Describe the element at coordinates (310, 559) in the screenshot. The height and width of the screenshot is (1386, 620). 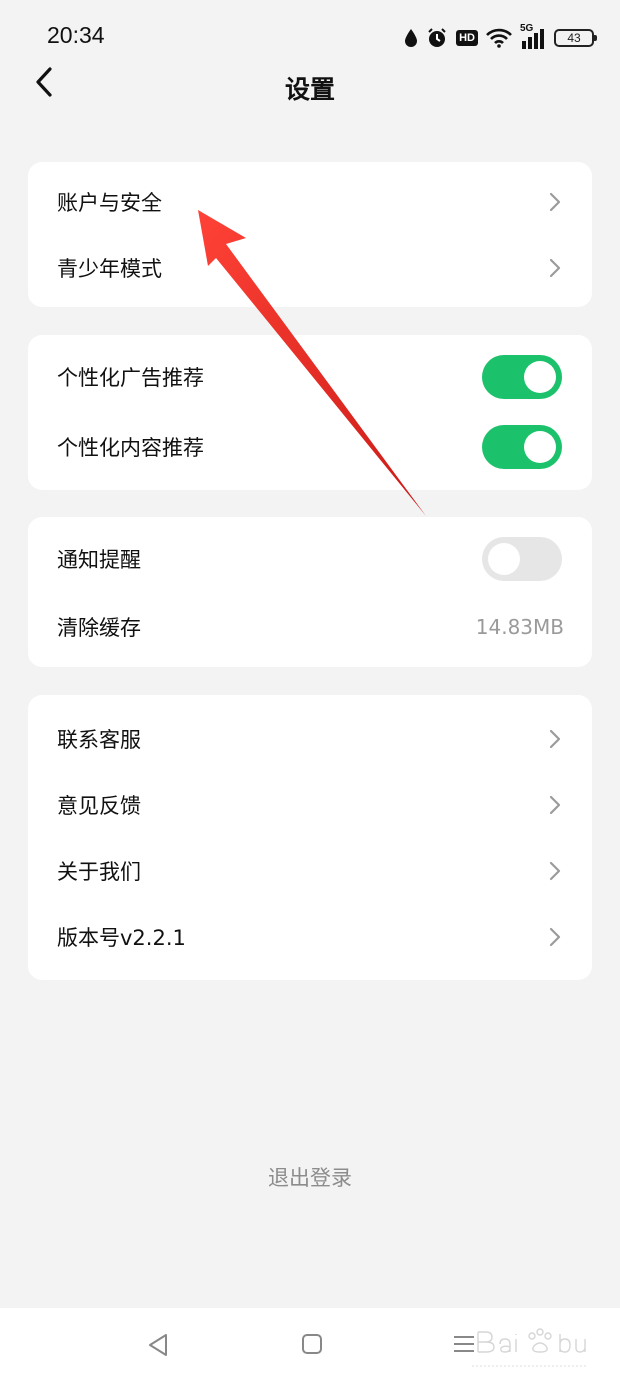
I see `row-notifications: 通知提醒` at that location.